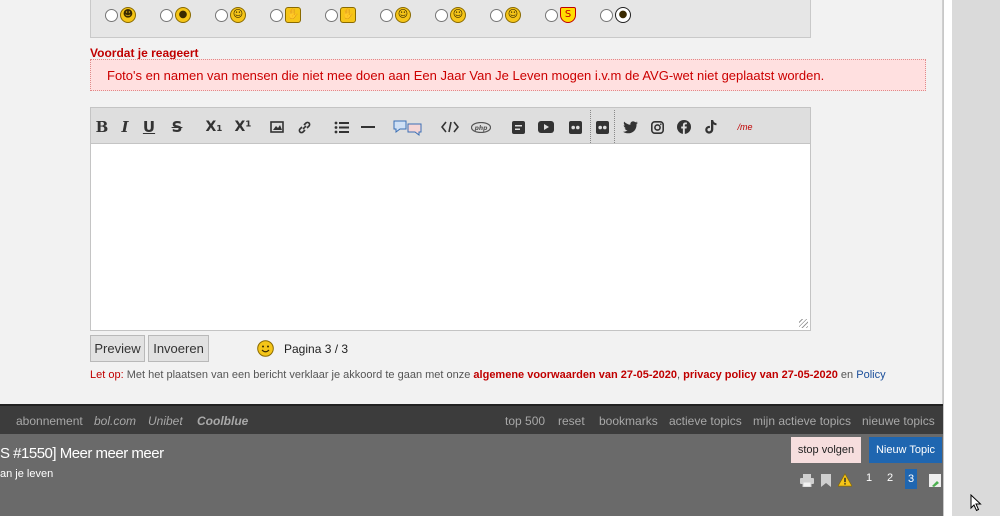 This screenshot has width=1000, height=516. I want to click on horizontal-rule-icon, so click(368, 127).